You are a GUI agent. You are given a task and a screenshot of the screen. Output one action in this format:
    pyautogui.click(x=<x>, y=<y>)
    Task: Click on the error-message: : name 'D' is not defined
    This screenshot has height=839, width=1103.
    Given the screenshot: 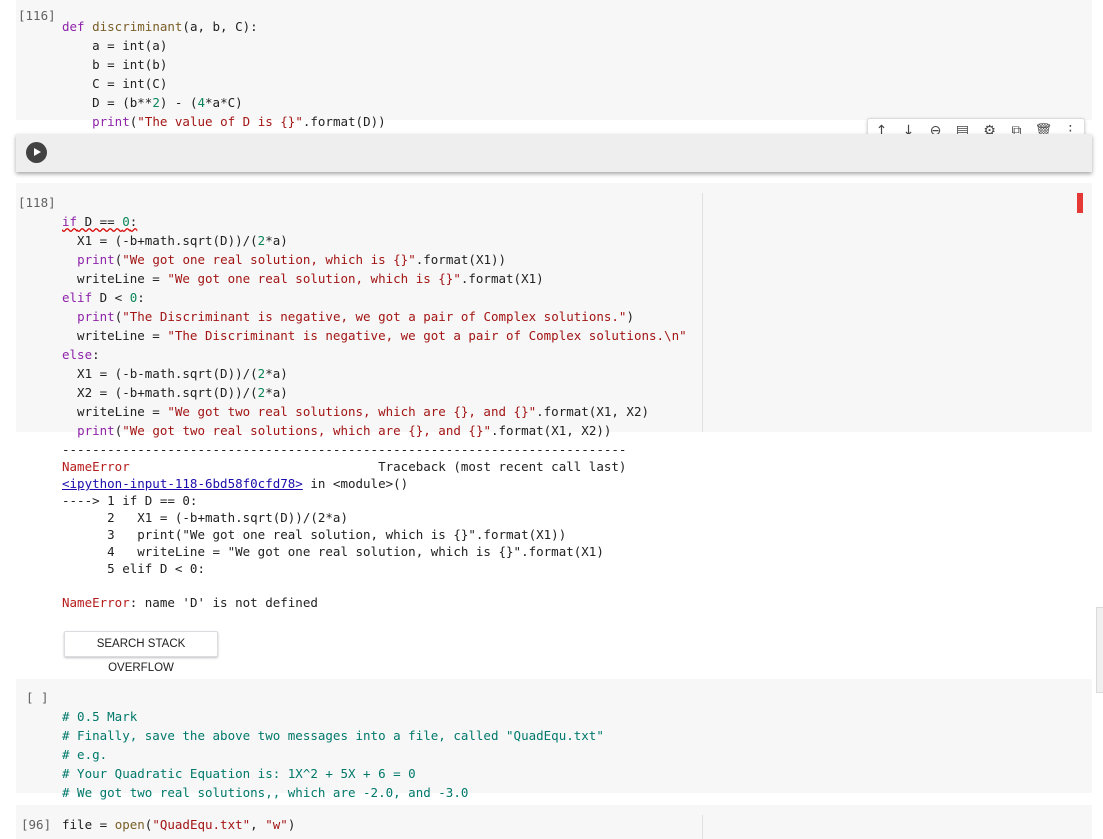 What is the action you would take?
    pyautogui.click(x=223, y=602)
    